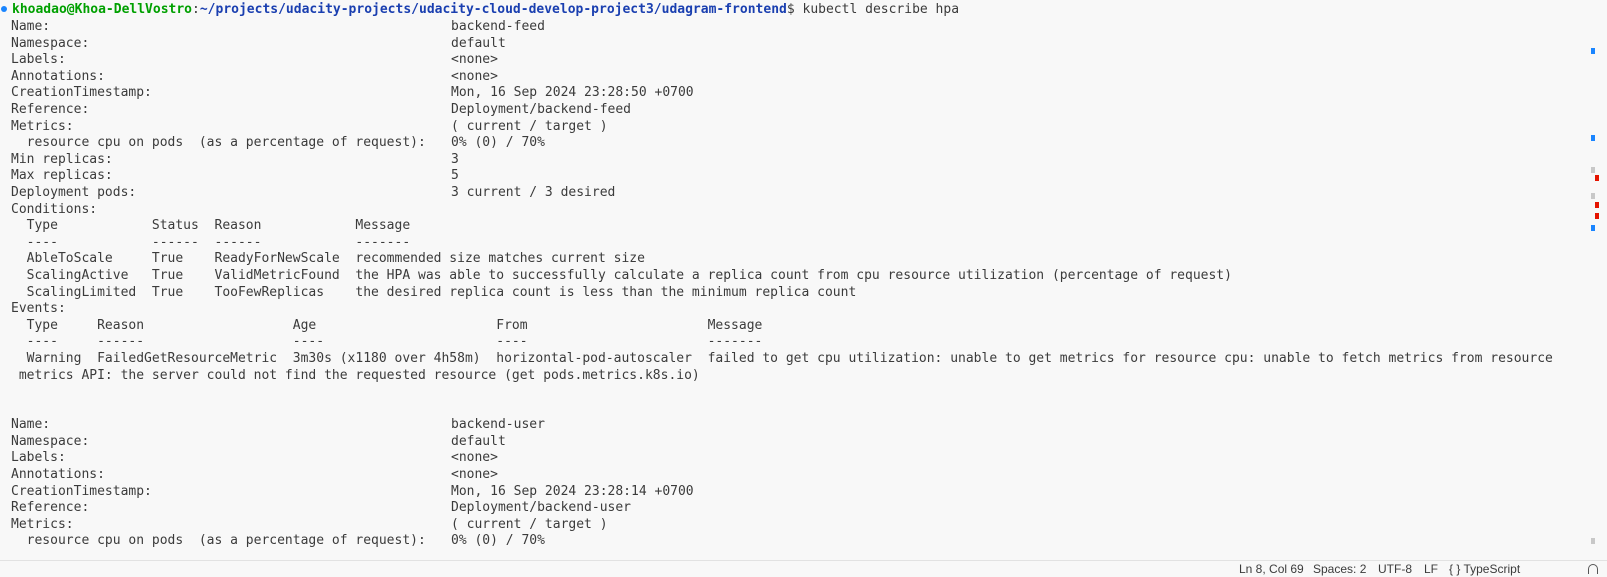 Image resolution: width=1607 pixels, height=577 pixels. Describe the element at coordinates (541, 507) in the screenshot. I see `field-value: Deployment/backend-user` at that location.